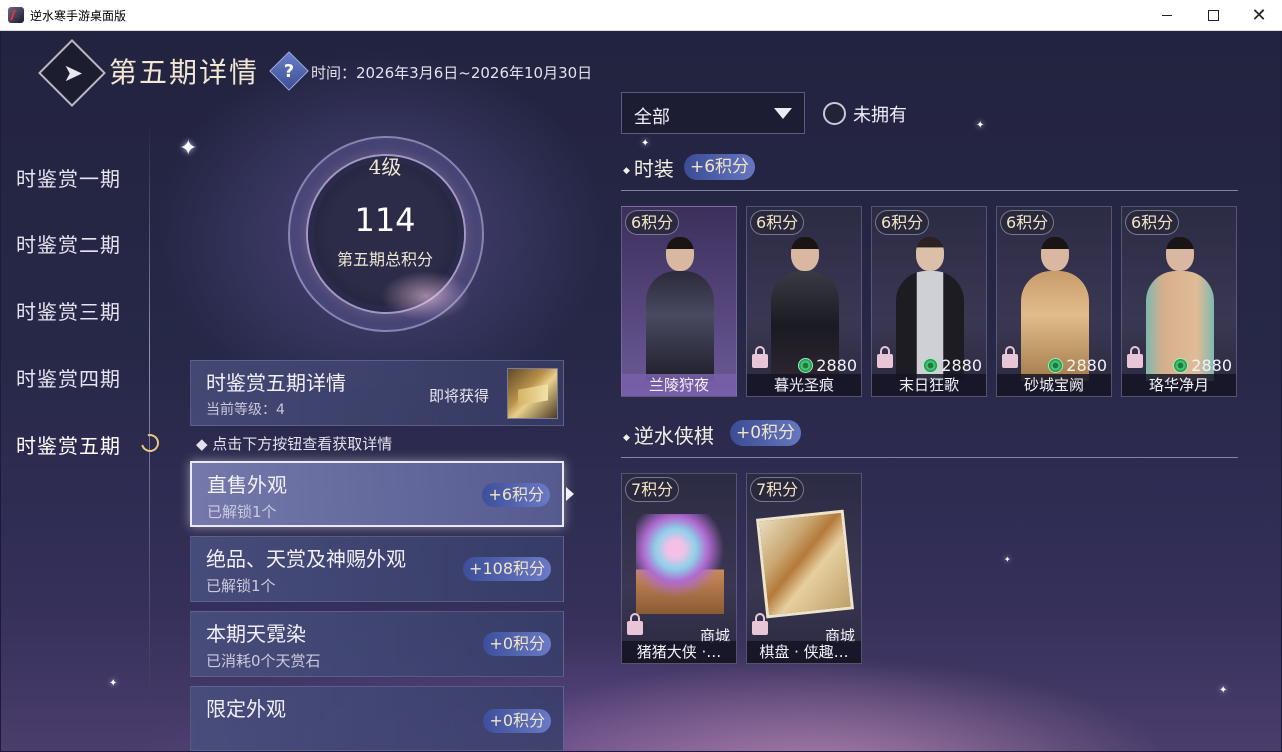 This screenshot has width=1282, height=752. I want to click on item-card: 6积分 兰陵狩夜, so click(679, 301).